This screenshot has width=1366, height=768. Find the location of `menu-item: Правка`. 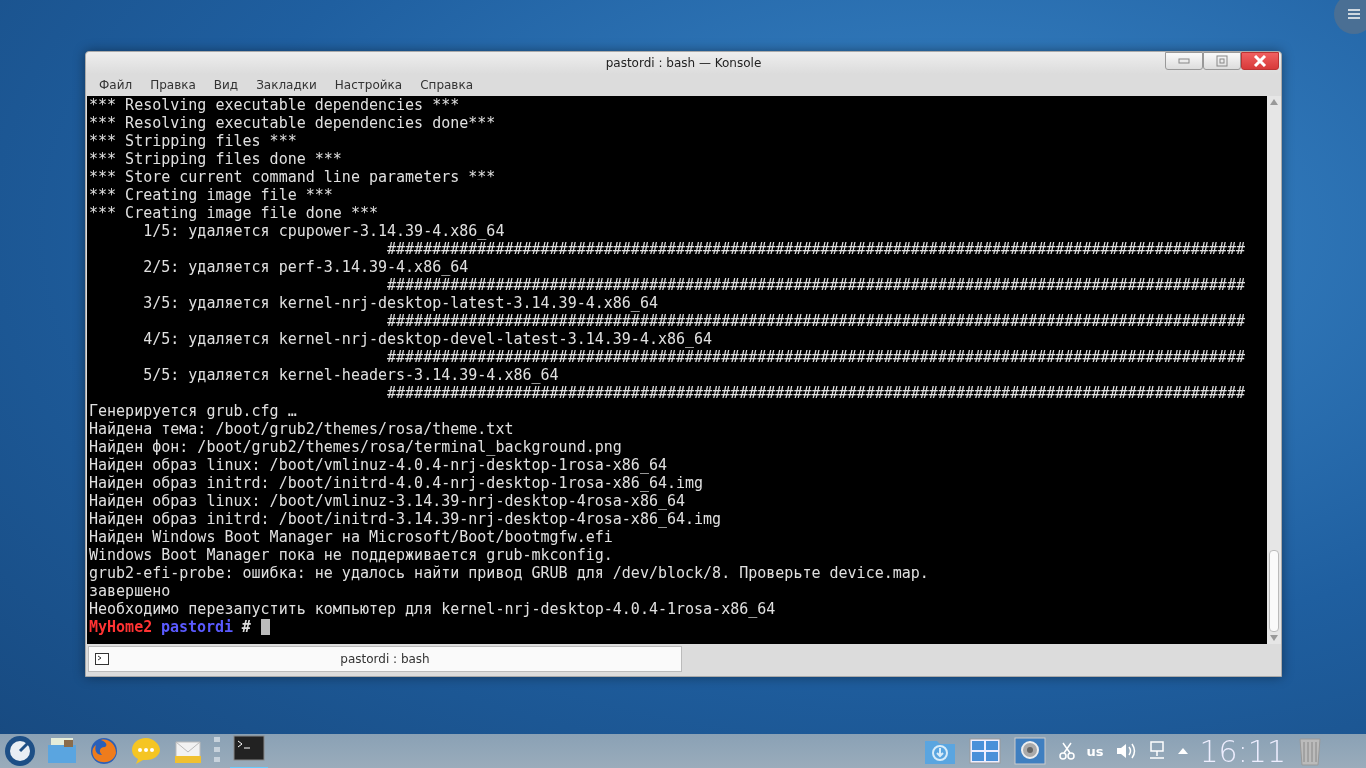

menu-item: Правка is located at coordinates (173, 85).